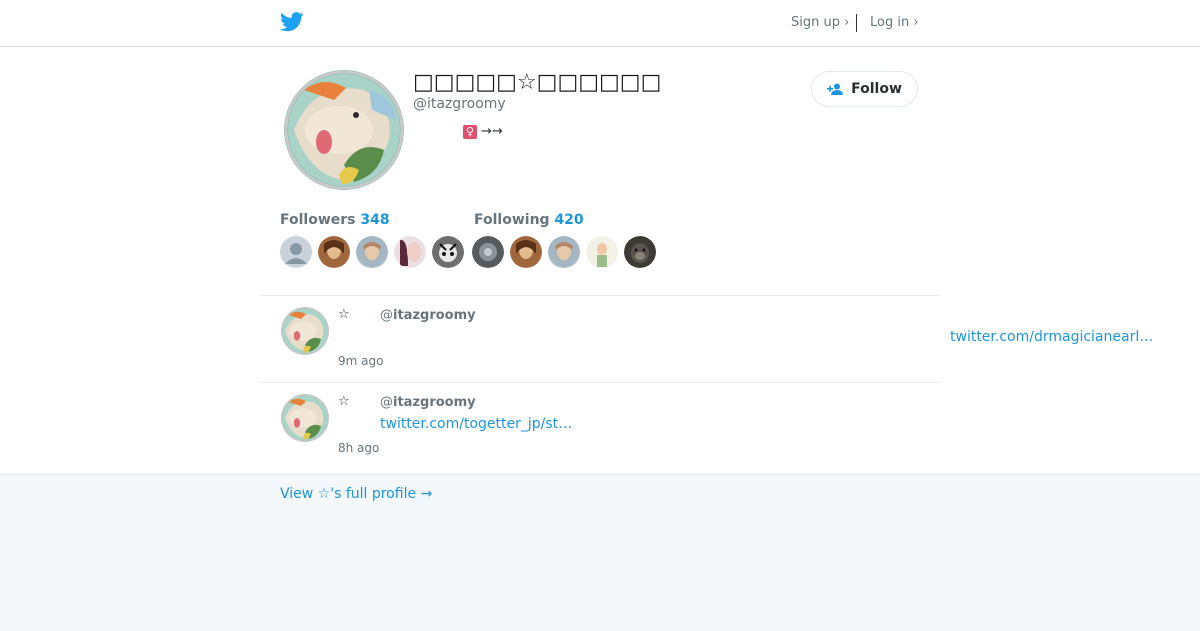  What do you see at coordinates (537, 82) in the screenshot?
I see `display-name: □□□□□☆□□□□□□` at bounding box center [537, 82].